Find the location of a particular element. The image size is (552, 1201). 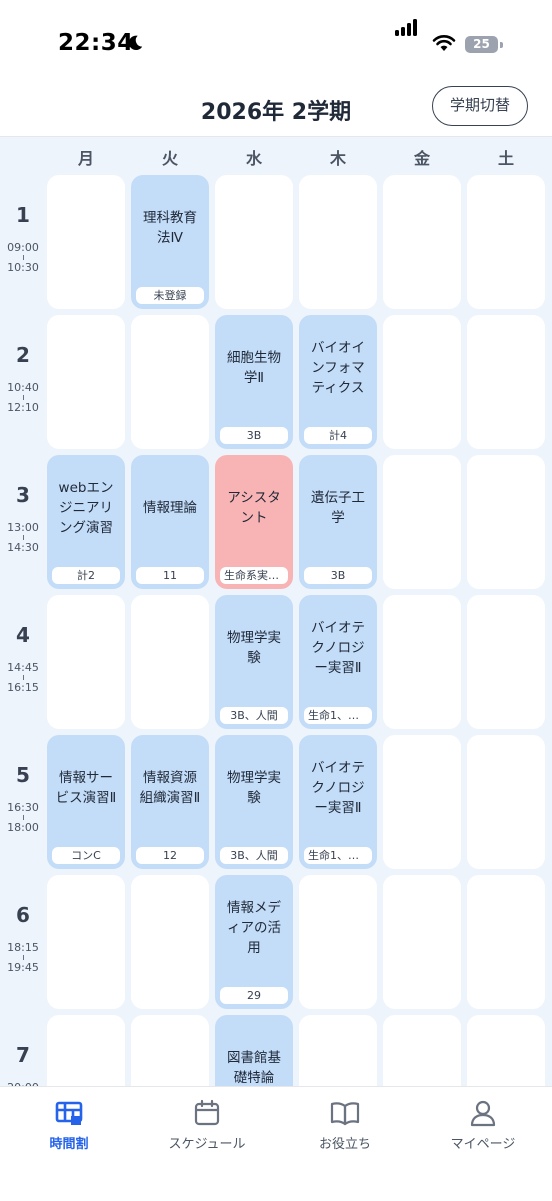

course-name: バイオインフォマティクス is located at coordinates (338, 368).